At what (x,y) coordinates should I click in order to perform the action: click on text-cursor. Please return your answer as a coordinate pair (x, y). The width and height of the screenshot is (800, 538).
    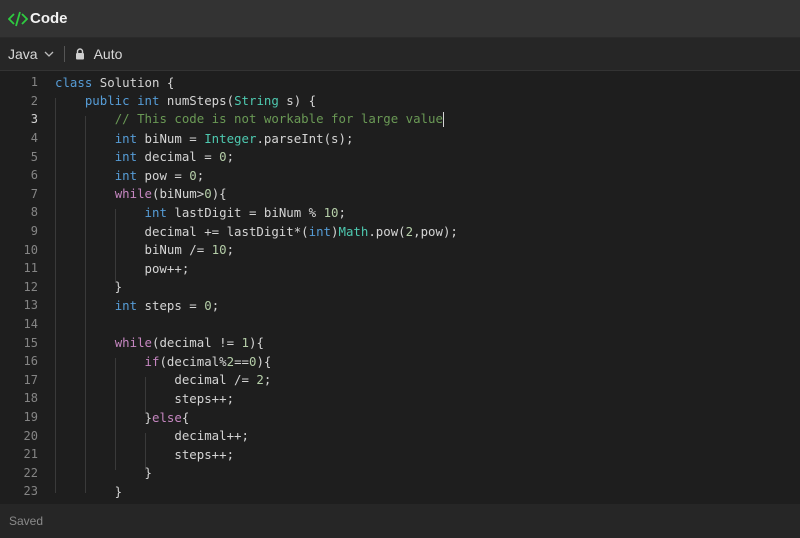
    Looking at the image, I should click on (443, 120).